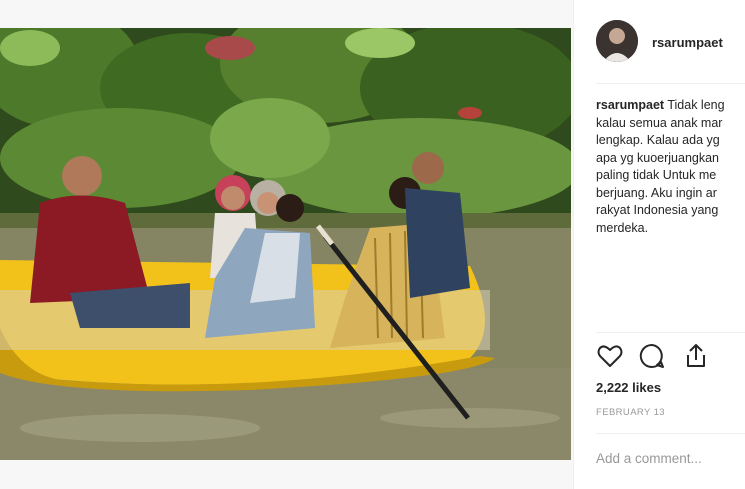 Image resolution: width=745 pixels, height=489 pixels. What do you see at coordinates (670, 83) in the screenshot?
I see `header-divider` at bounding box center [670, 83].